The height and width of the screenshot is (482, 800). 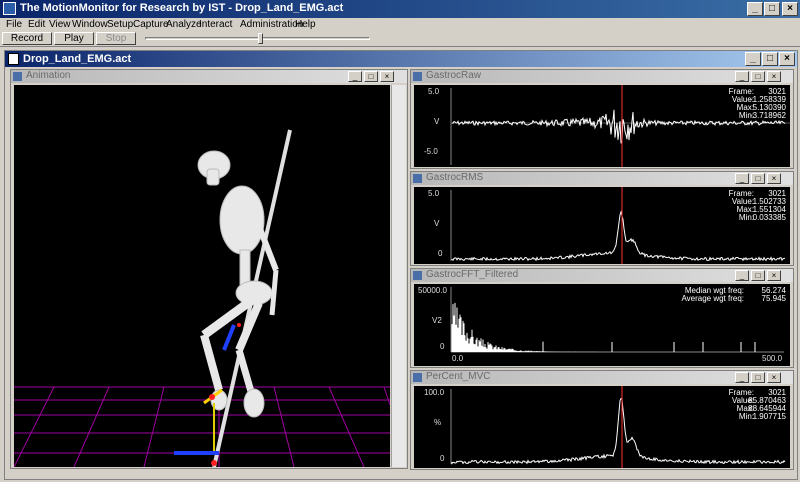 What do you see at coordinates (260, 38) in the screenshot?
I see `timeline-slider-thumb` at bounding box center [260, 38].